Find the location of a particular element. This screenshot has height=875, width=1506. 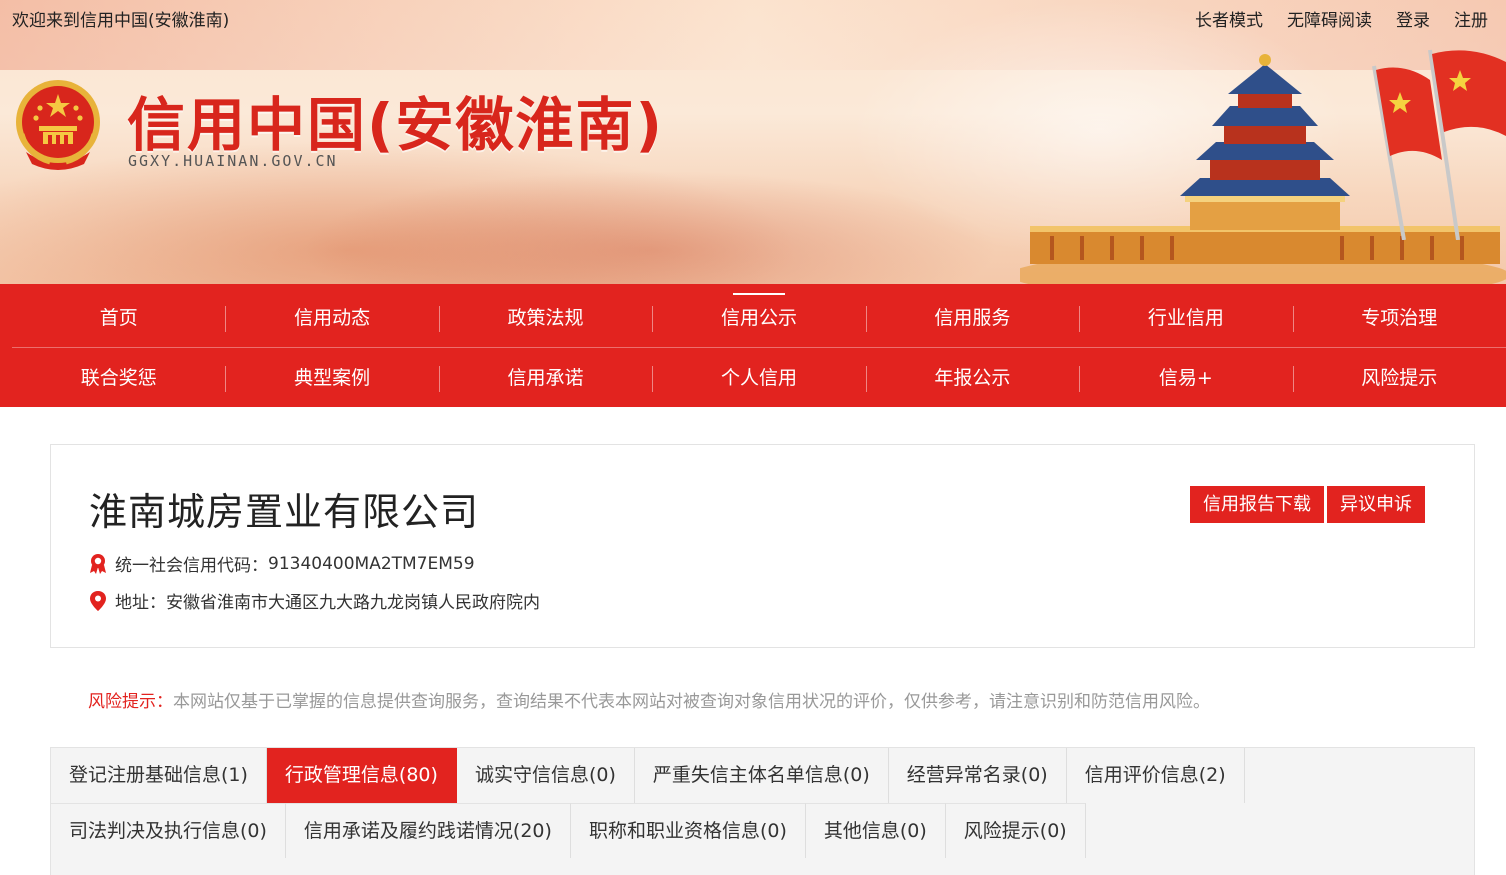

tab-abnormal-operation: 经营异常名录(0) is located at coordinates (978, 775).